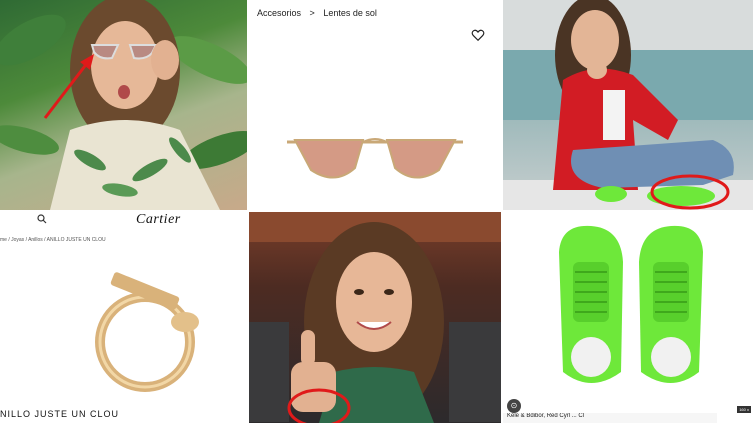 Image resolution: width=753 pixels, height=423 pixels. Describe the element at coordinates (279, 13) in the screenshot. I see `breadcrumb-accesorios: Accesorios` at that location.